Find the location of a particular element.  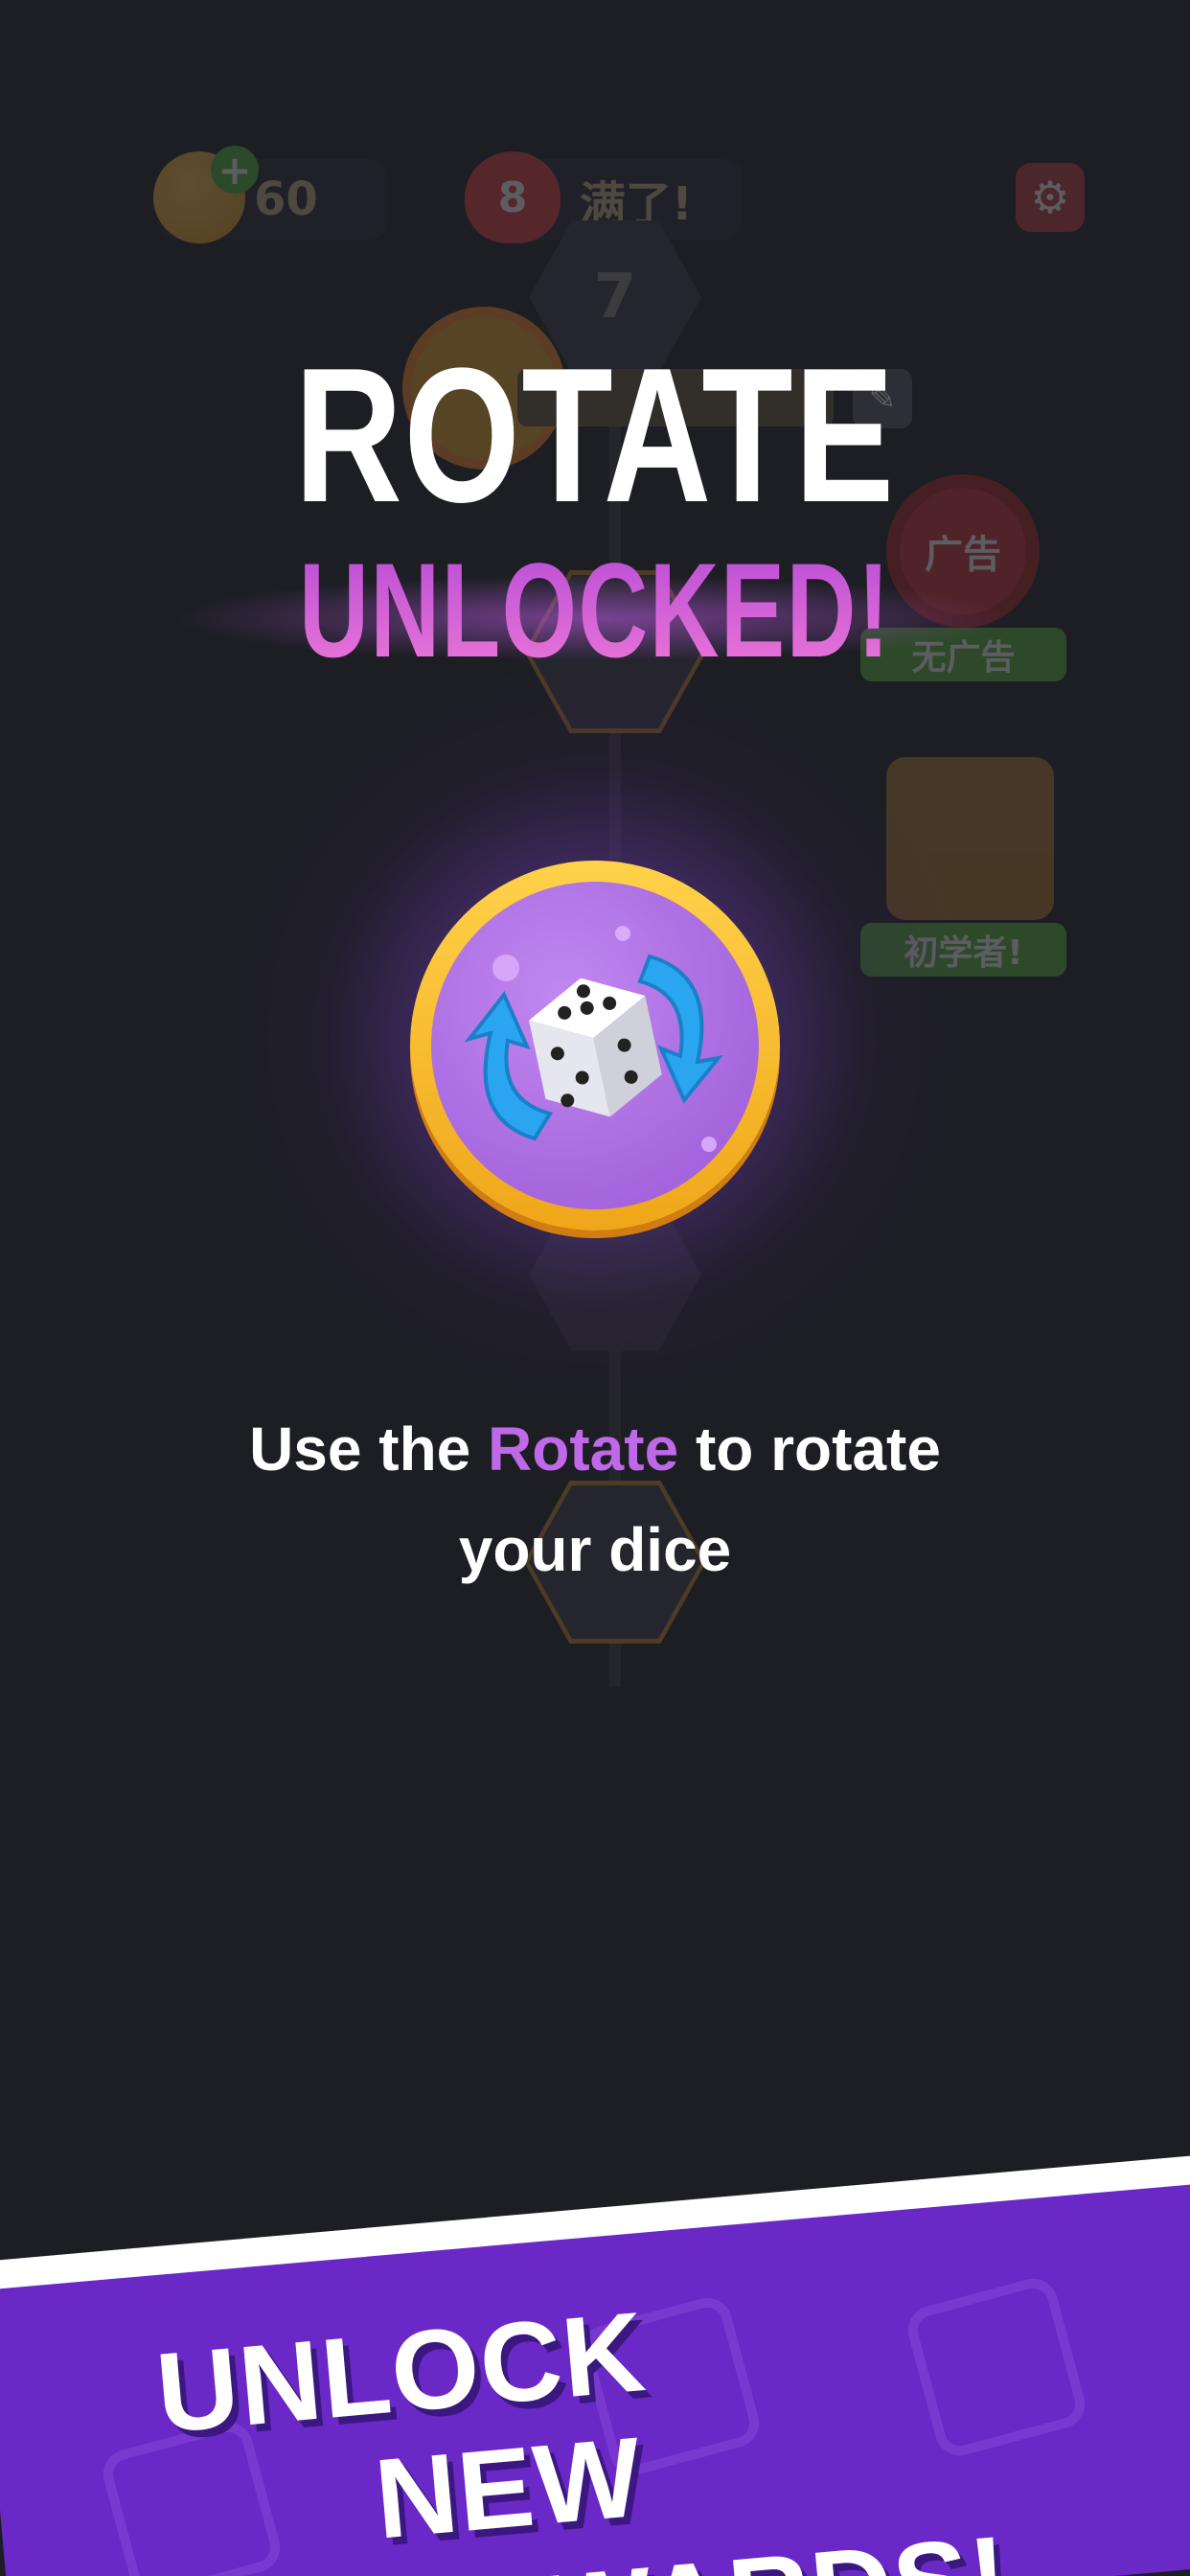

add-coins-icon: + is located at coordinates (235, 170).